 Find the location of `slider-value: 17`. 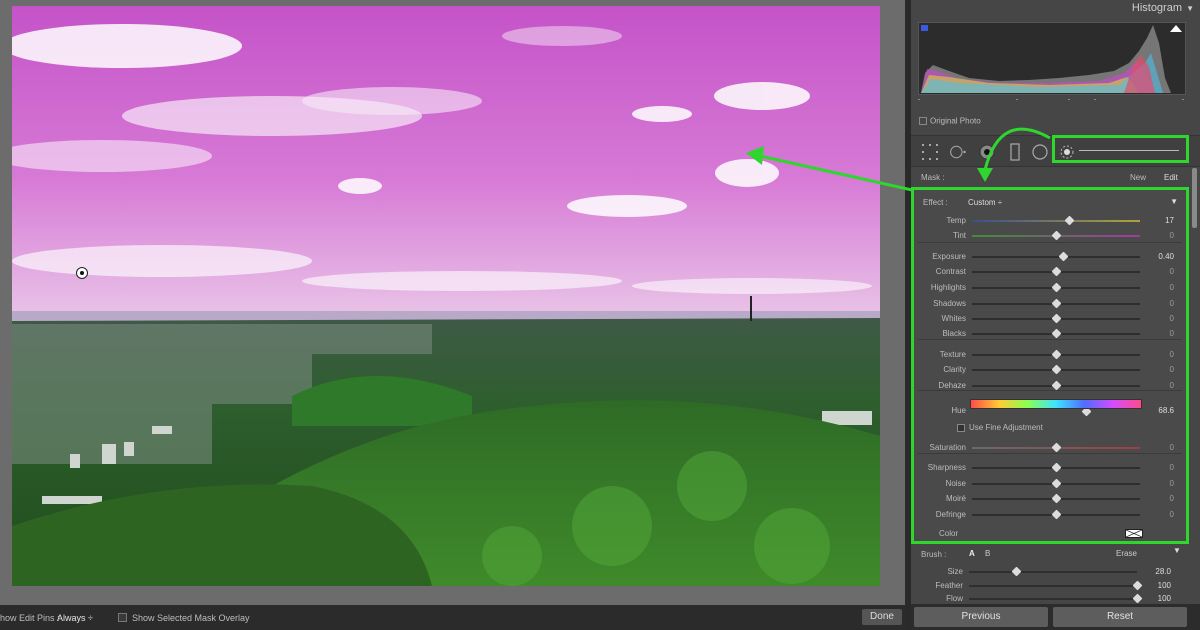

slider-value: 17 is located at coordinates (1169, 220).